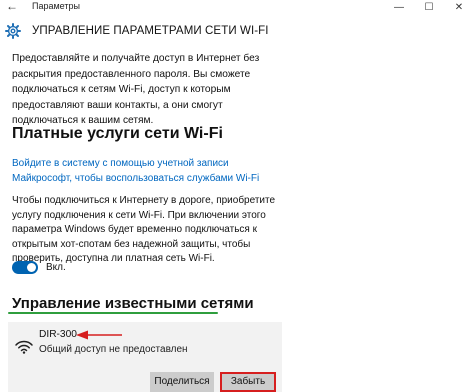  Describe the element at coordinates (113, 313) in the screenshot. I see `annotation-underline` at that location.